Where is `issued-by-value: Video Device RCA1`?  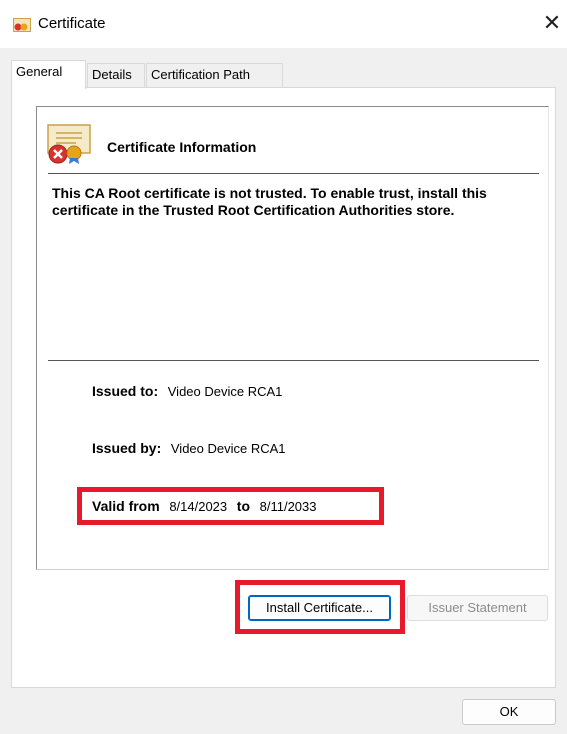
issued-by-value: Video Device RCA1 is located at coordinates (228, 448).